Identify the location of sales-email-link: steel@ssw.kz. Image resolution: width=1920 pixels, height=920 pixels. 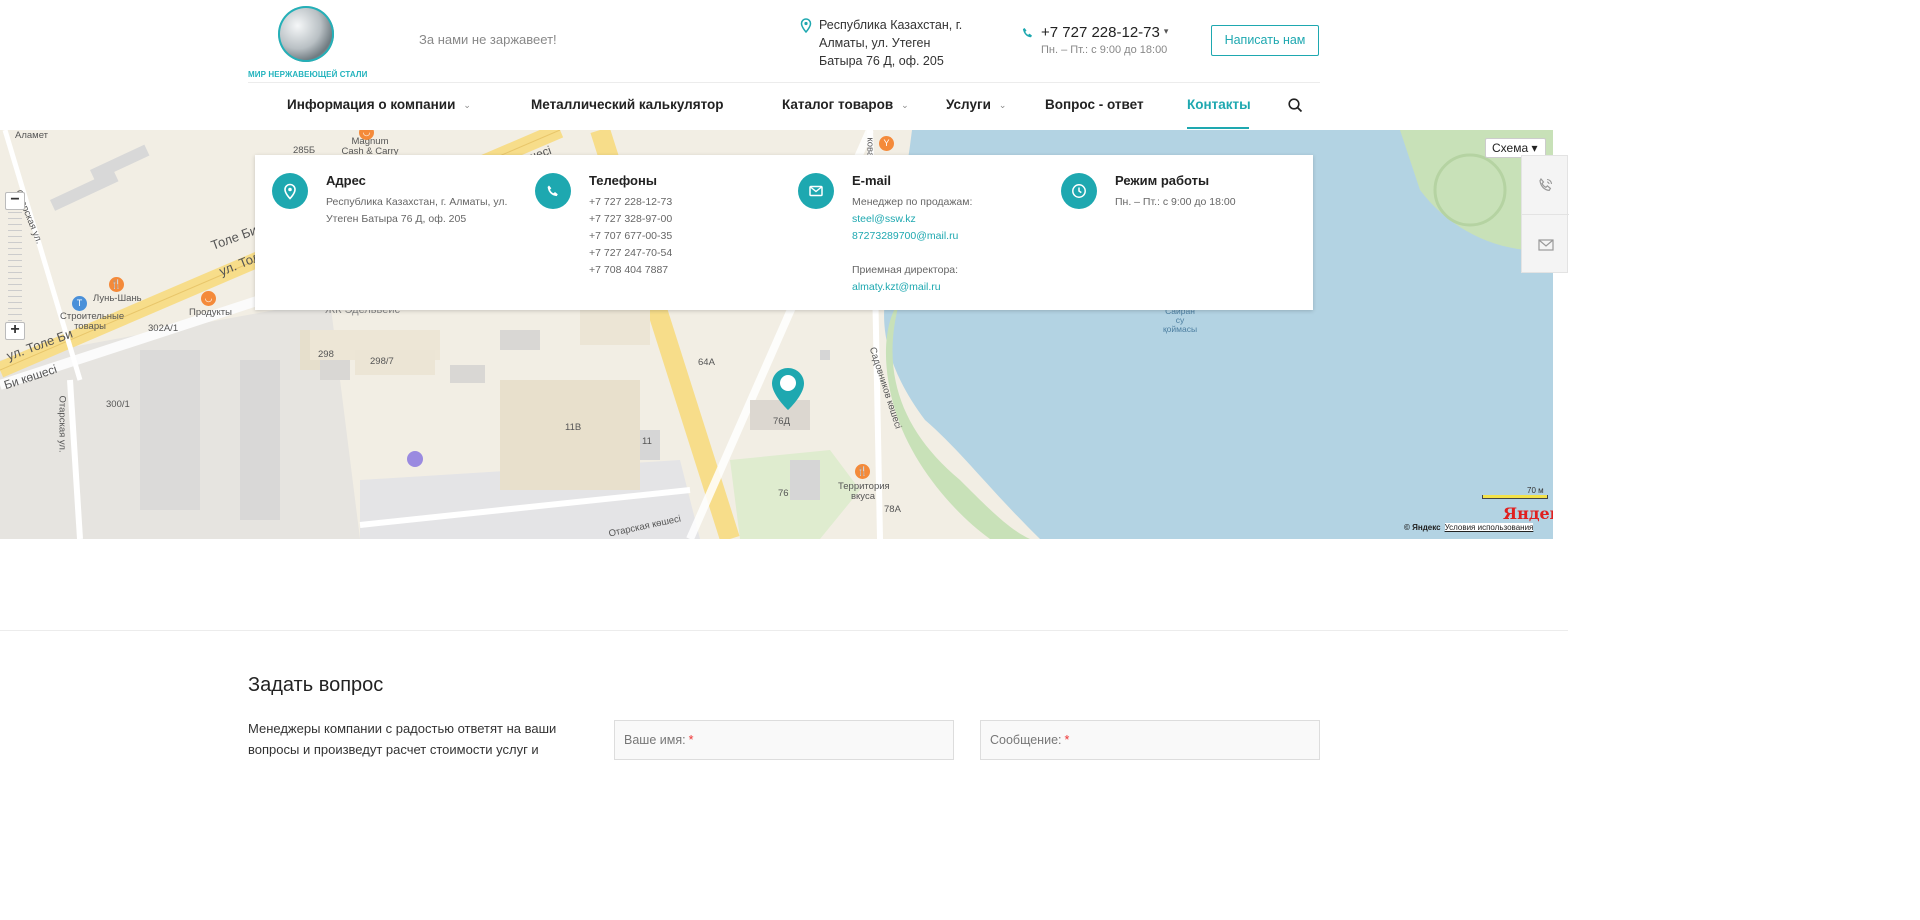
(947, 219).